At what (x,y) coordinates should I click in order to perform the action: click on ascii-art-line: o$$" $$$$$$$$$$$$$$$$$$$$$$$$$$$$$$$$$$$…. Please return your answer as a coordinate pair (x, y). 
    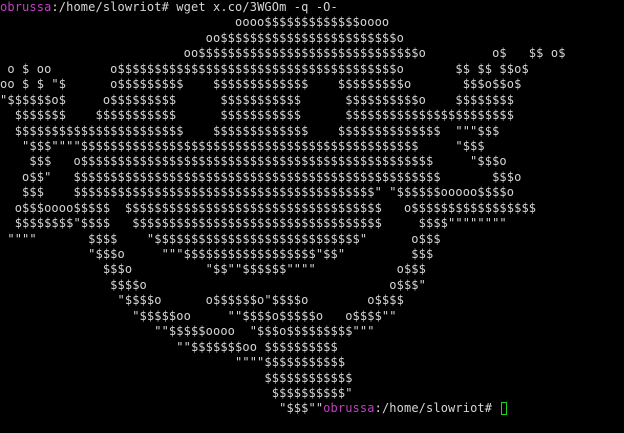
    Looking at the image, I should click on (261, 176).